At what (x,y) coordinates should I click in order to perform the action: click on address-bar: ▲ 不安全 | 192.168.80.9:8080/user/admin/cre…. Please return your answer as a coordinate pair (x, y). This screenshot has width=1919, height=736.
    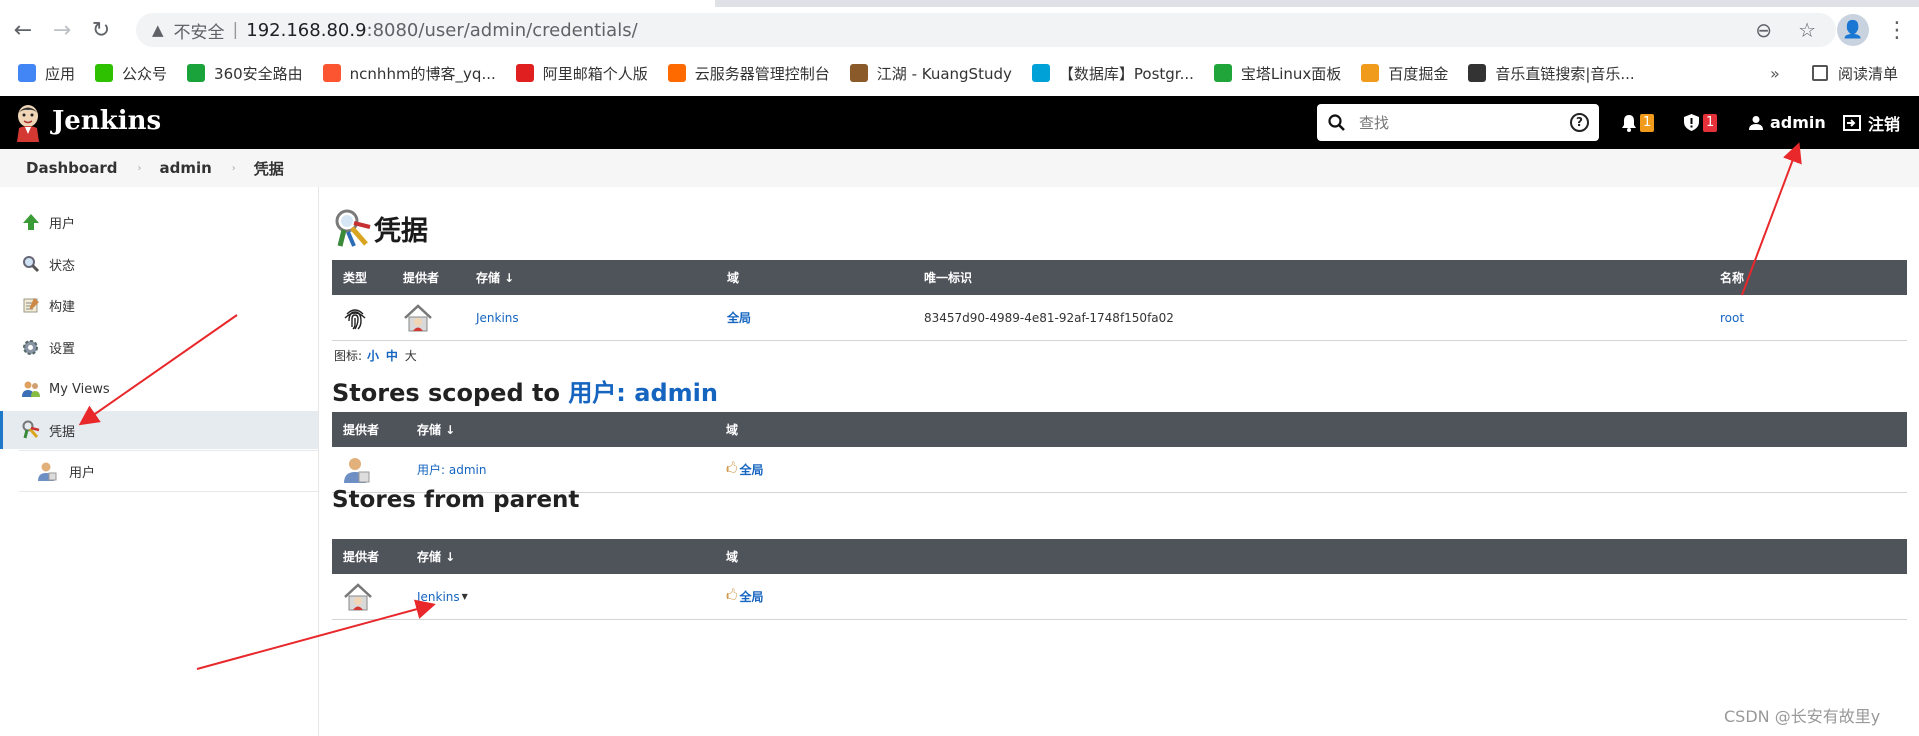
    Looking at the image, I should click on (986, 30).